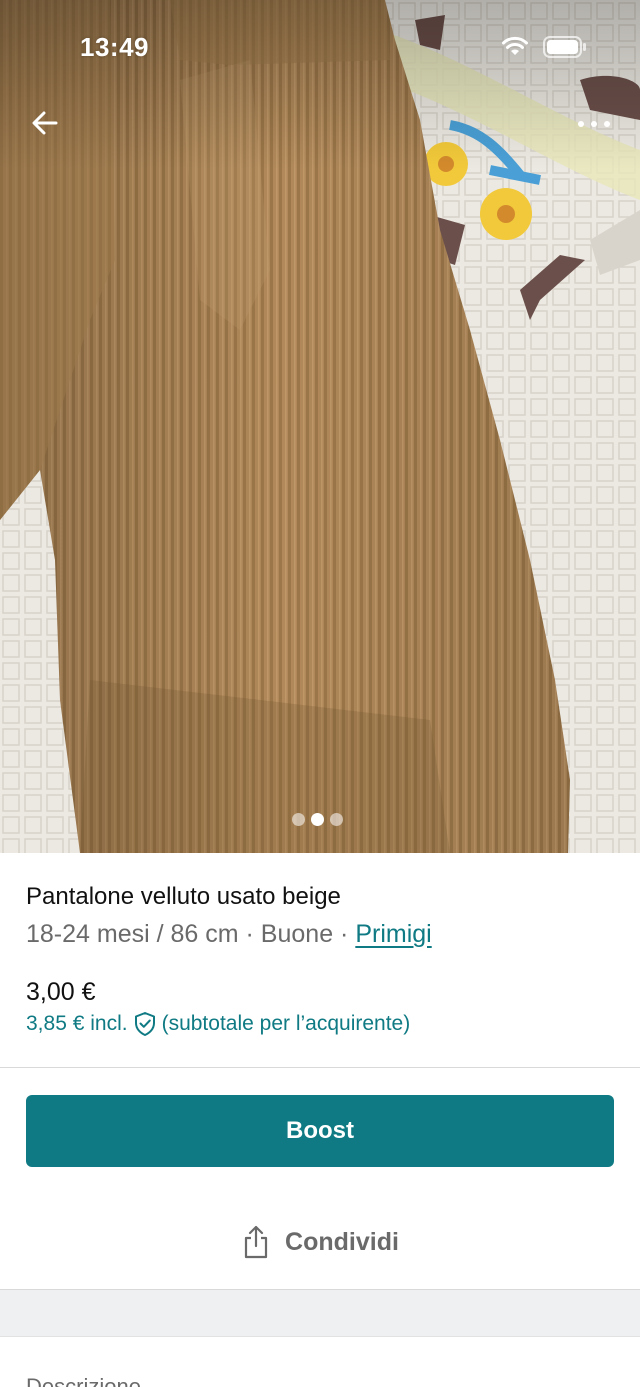  What do you see at coordinates (393, 934) in the screenshot?
I see `brand-link: Primigi` at bounding box center [393, 934].